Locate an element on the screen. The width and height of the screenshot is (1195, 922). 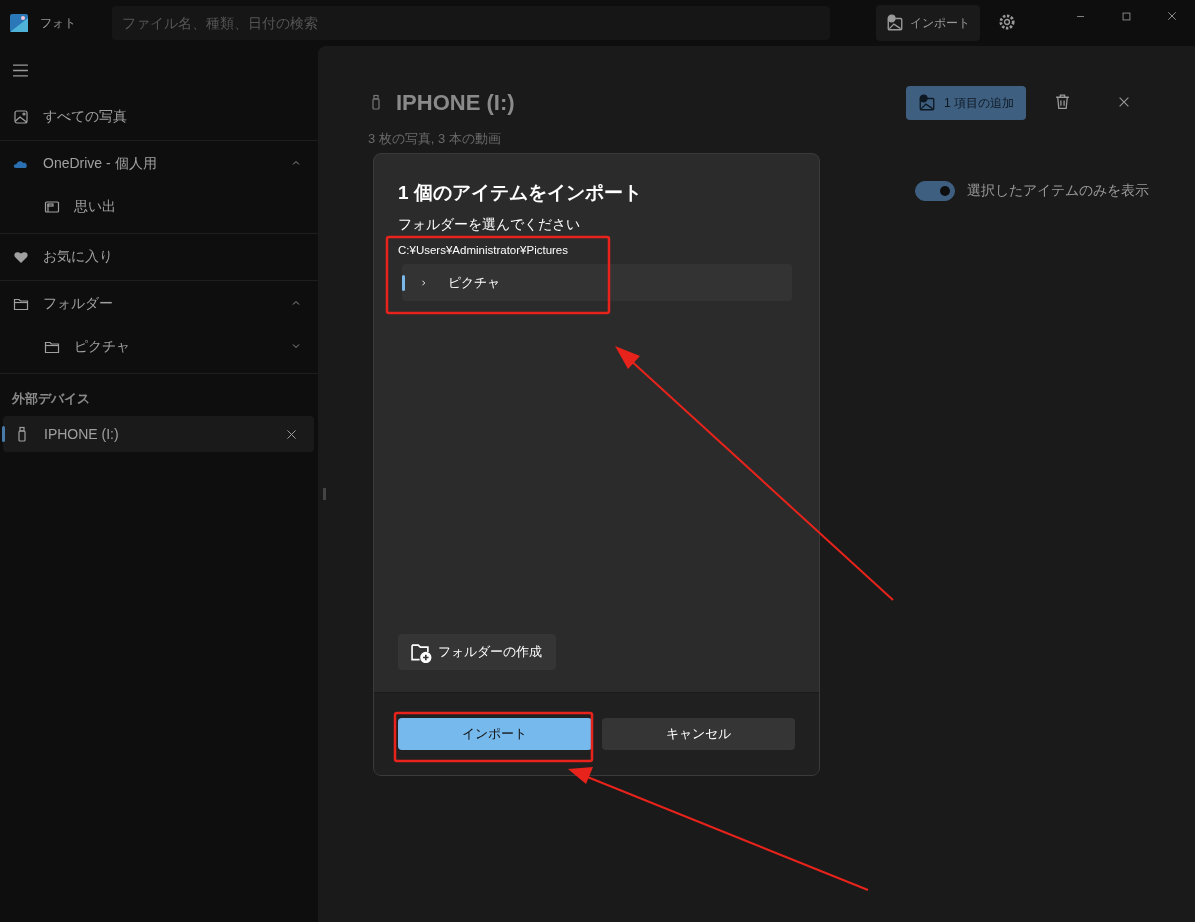
item-count: 3 枚の写真, 3 本の動画 is located at coordinates (435, 139).